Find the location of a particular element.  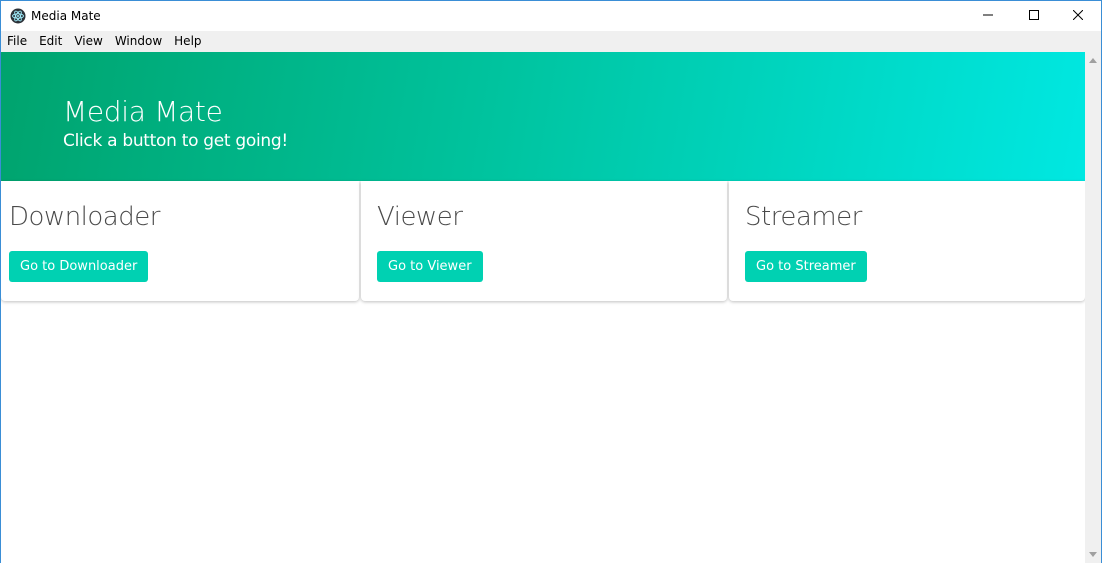

close-button is located at coordinates (1078, 16).